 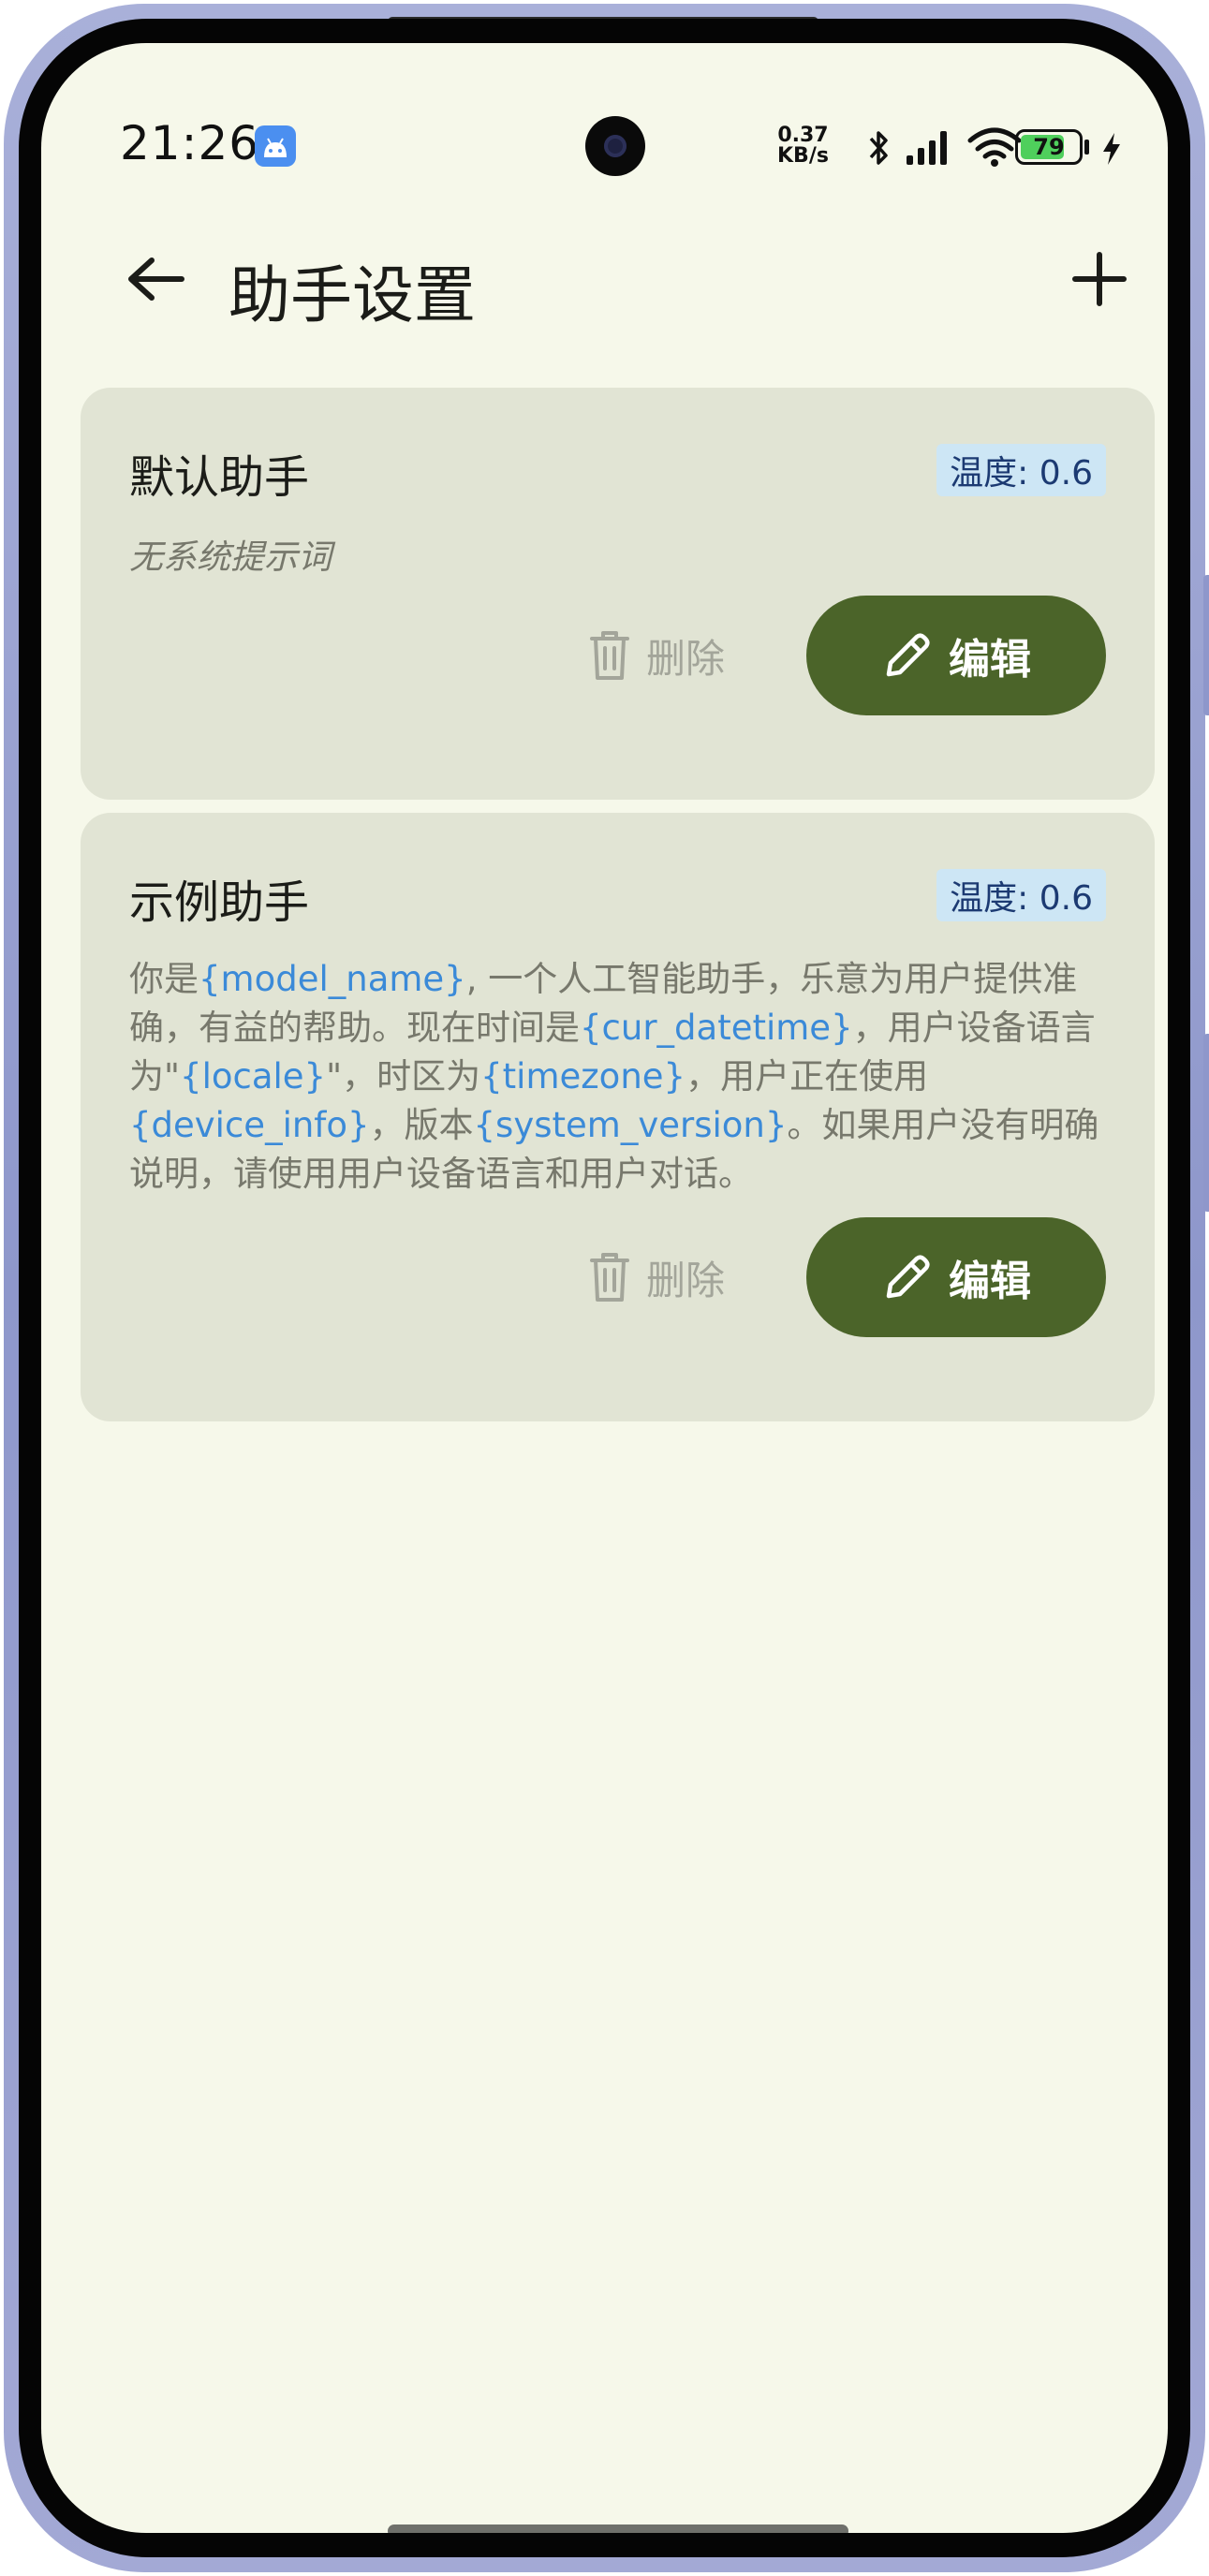 I want to click on prompt-variable: {device_info}, so click(x=249, y=1125).